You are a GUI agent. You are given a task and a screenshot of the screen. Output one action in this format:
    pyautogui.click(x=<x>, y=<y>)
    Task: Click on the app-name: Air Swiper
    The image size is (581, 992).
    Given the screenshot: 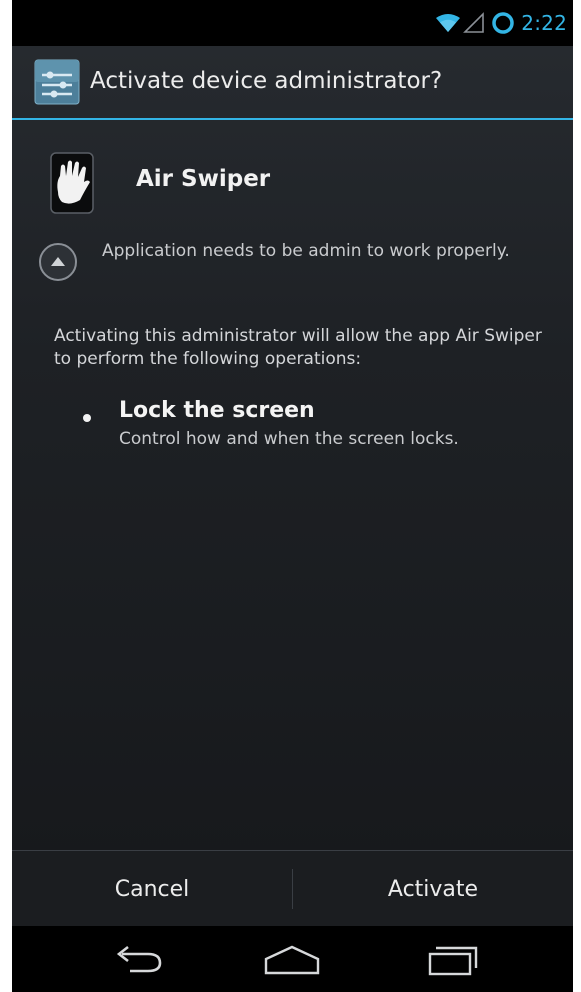 What is the action you would take?
    pyautogui.click(x=203, y=179)
    